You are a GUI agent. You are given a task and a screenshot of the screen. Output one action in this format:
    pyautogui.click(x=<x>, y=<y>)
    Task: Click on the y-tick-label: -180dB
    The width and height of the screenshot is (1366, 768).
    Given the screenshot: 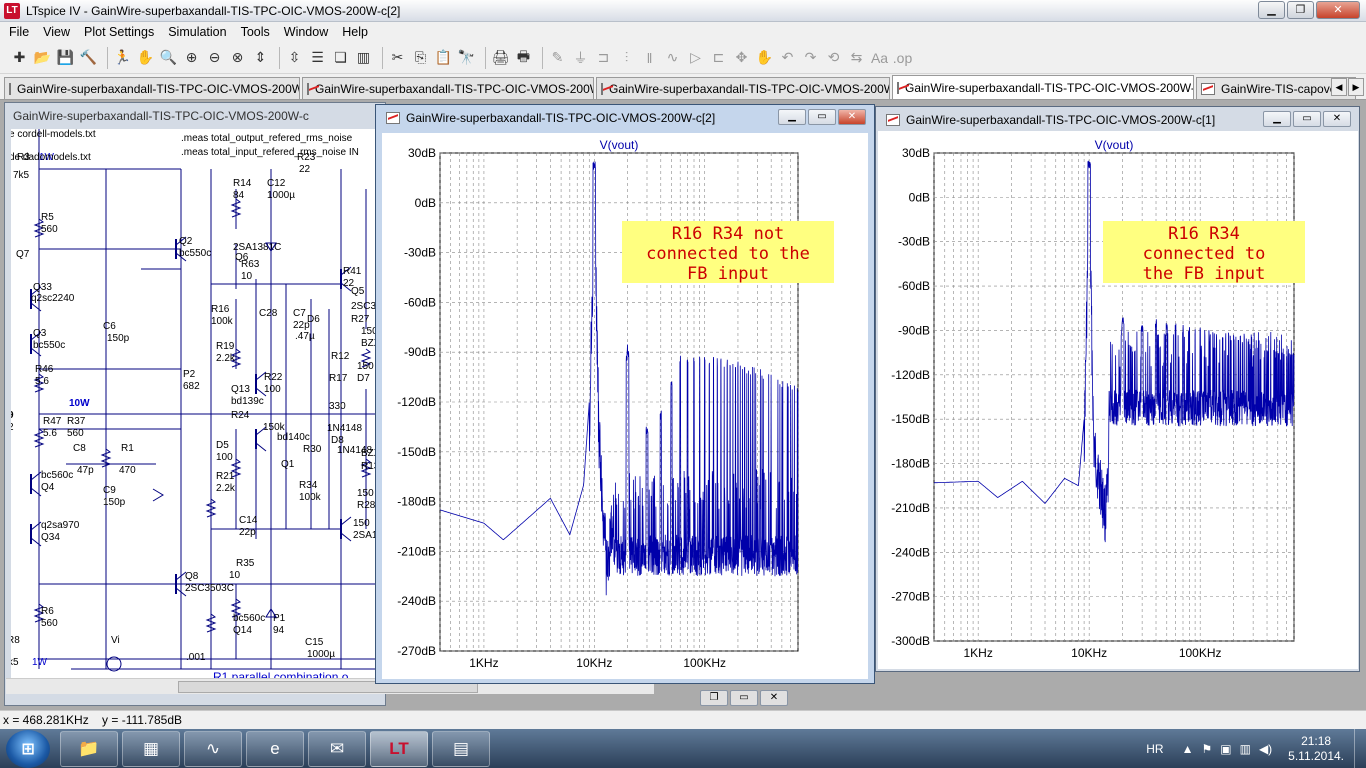 What is the action you would take?
    pyautogui.click(x=416, y=502)
    